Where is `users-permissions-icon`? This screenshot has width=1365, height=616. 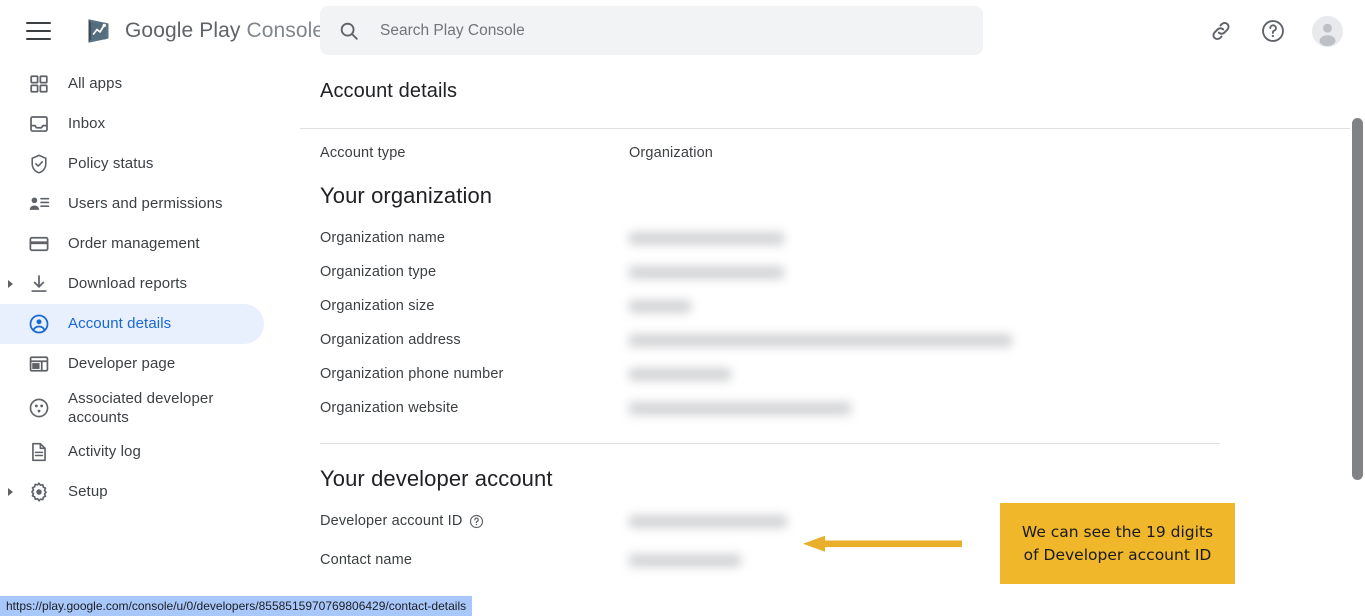 users-permissions-icon is located at coordinates (39, 204).